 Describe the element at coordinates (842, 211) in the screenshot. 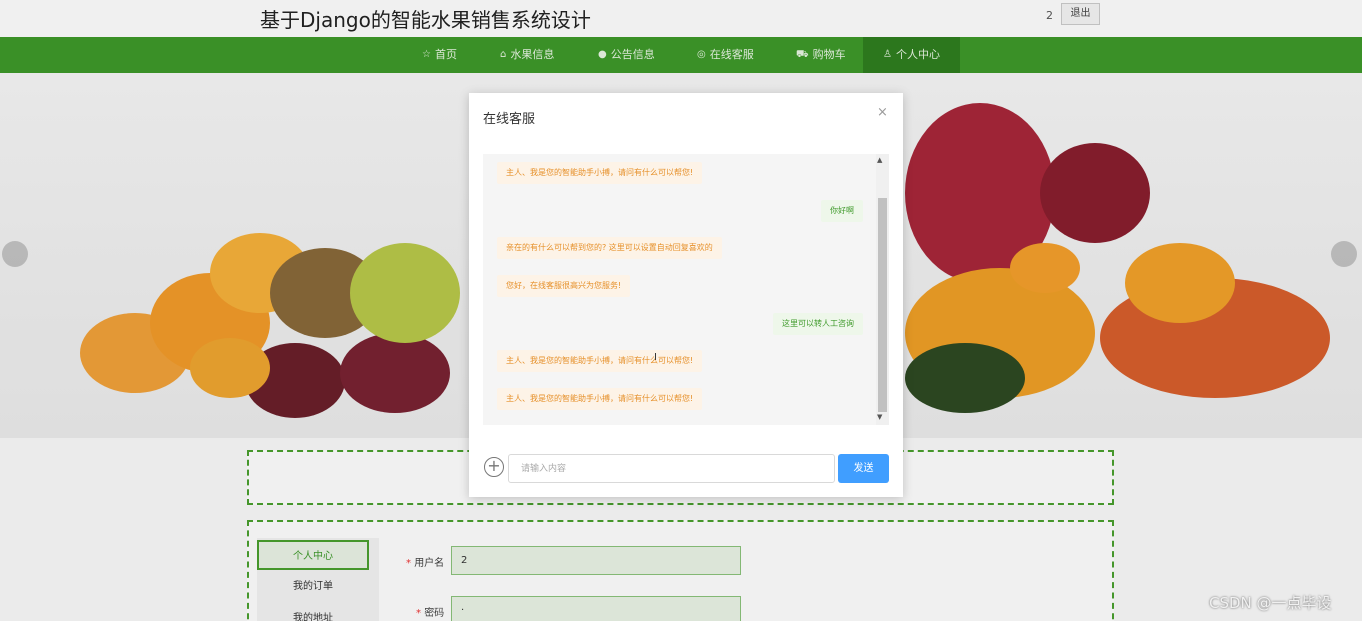

I see `chat-message-user: 你好啊` at that location.